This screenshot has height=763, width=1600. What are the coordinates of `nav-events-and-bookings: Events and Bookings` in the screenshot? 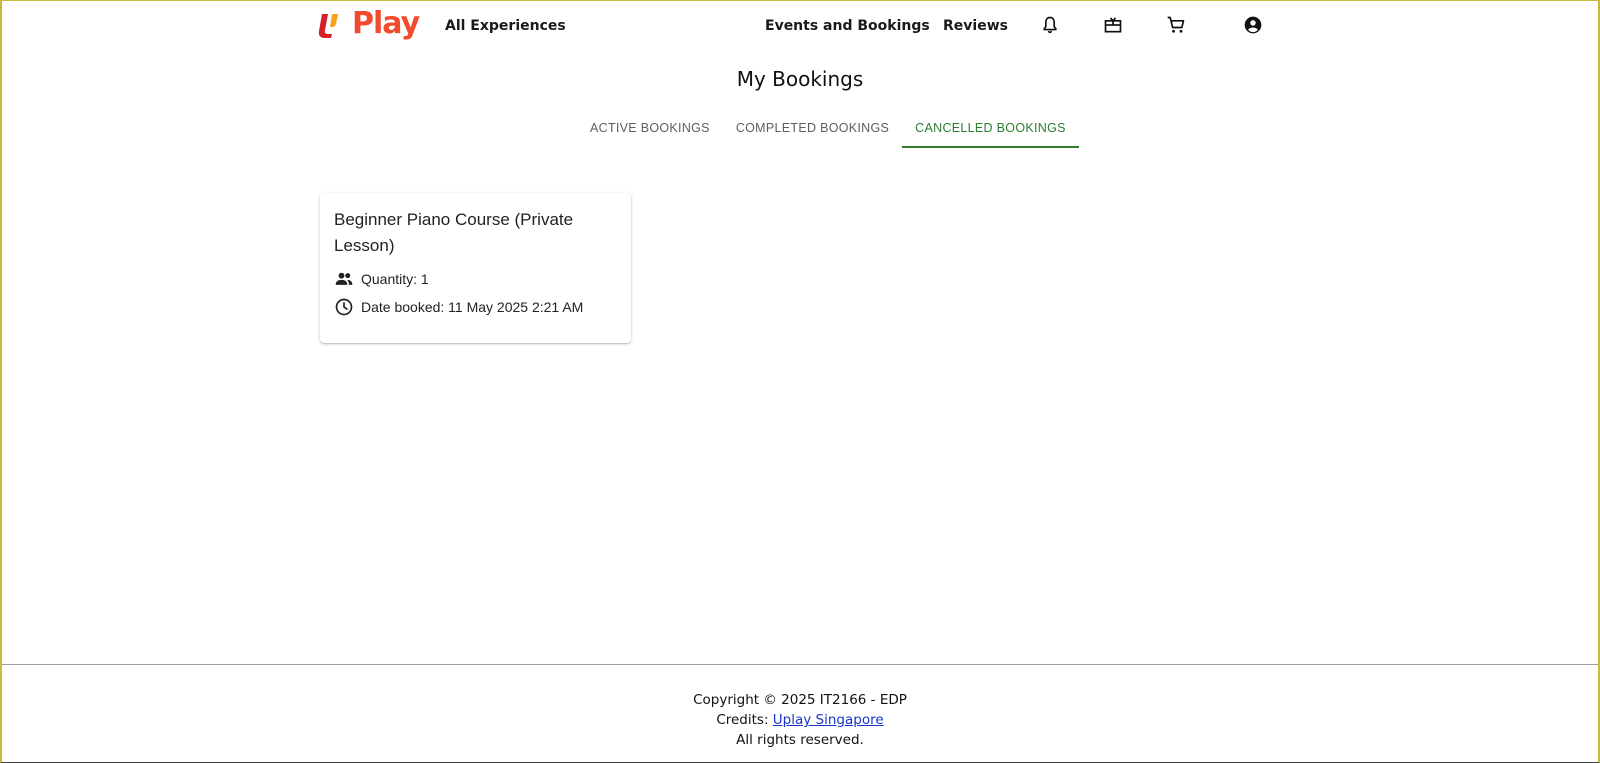 It's located at (847, 26).